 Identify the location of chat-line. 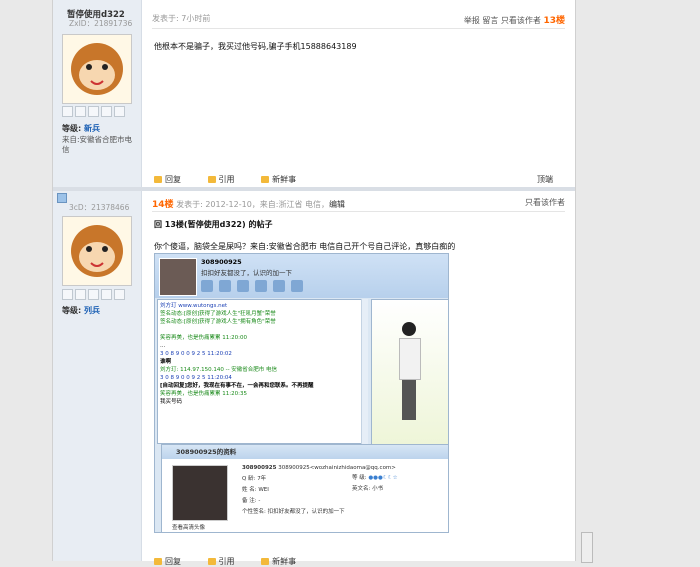
(261, 330).